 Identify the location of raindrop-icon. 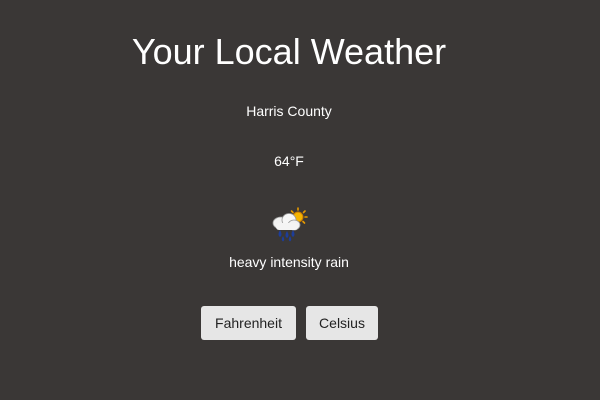
(286, 236).